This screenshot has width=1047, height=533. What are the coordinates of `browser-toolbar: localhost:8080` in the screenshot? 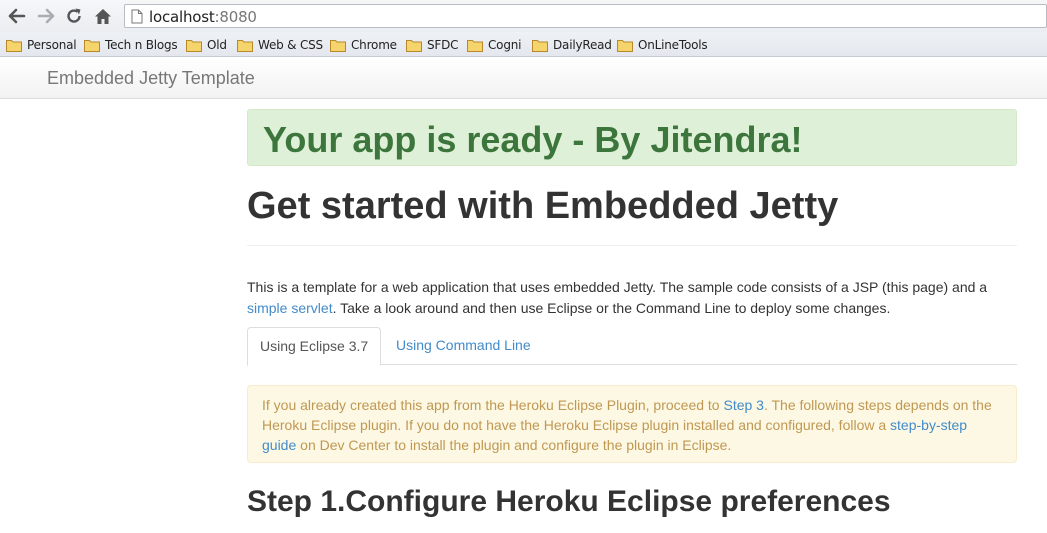 It's located at (523, 16).